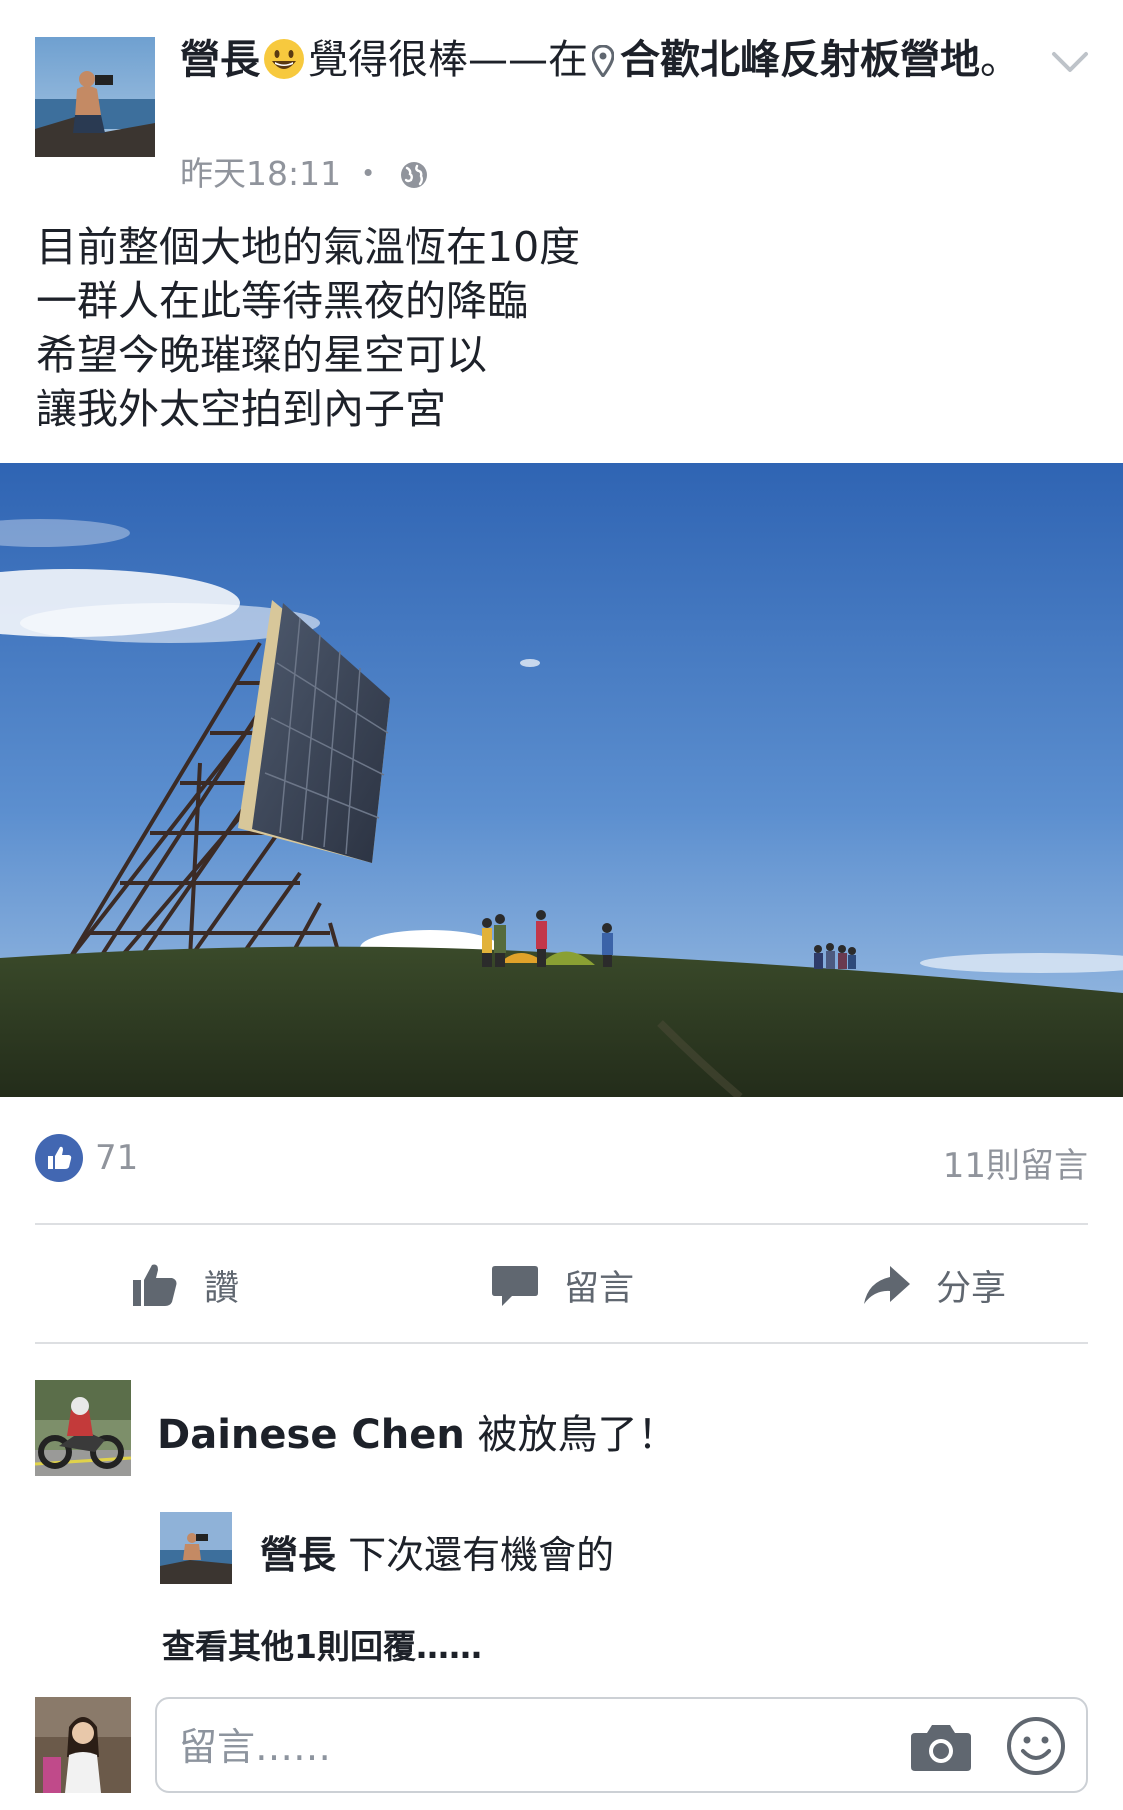 This screenshot has width=1123, height=1810. What do you see at coordinates (1000, 60) in the screenshot?
I see `location-suffix: 。` at bounding box center [1000, 60].